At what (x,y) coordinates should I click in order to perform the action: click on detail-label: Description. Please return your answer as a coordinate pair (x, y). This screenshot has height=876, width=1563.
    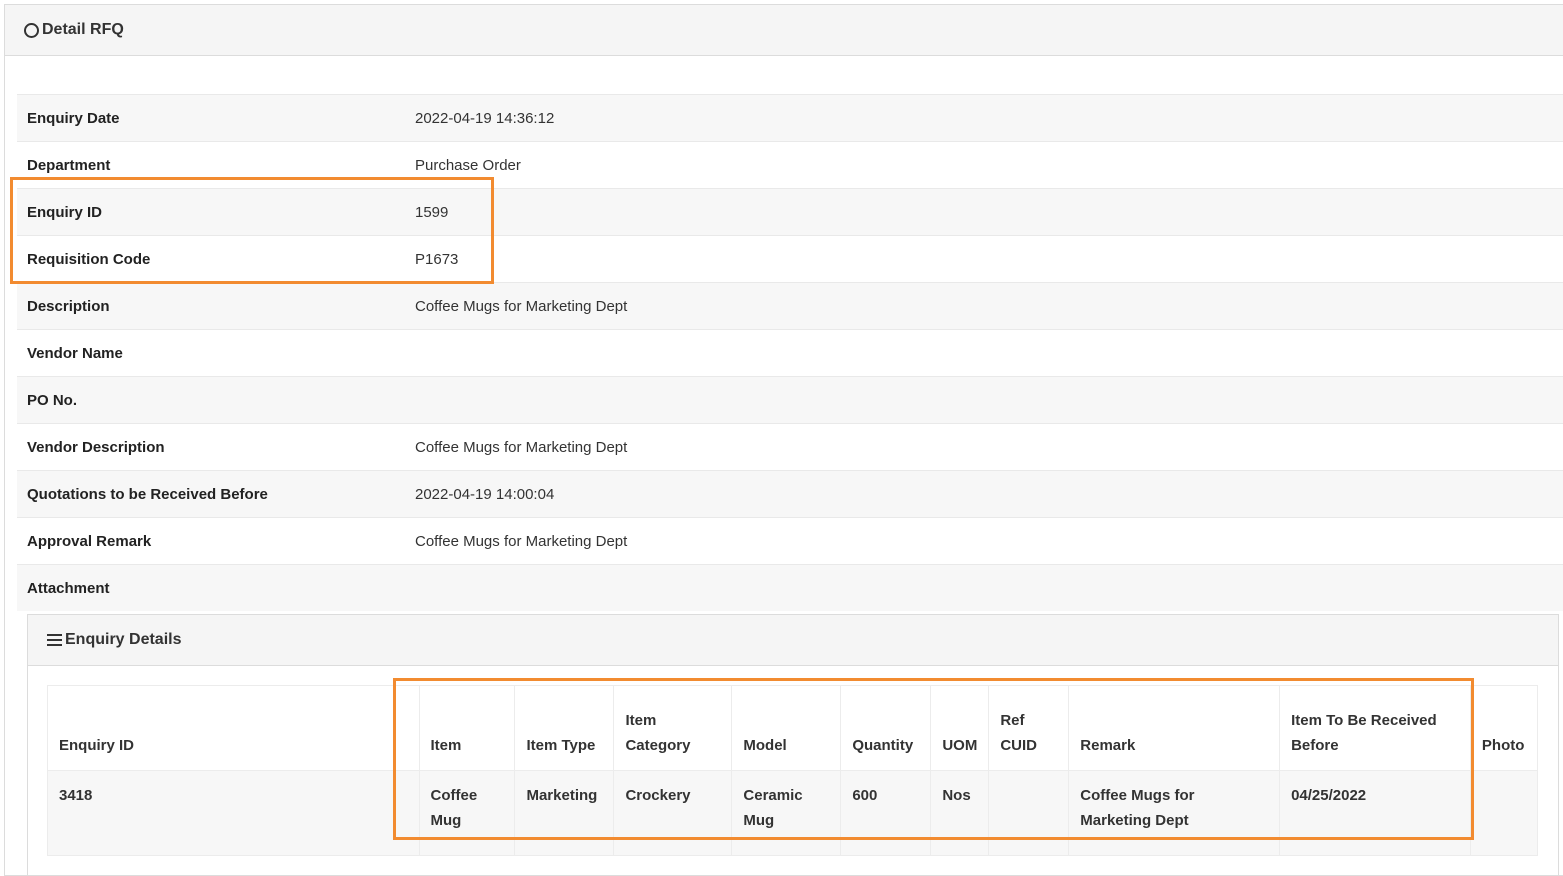
    Looking at the image, I should click on (211, 306).